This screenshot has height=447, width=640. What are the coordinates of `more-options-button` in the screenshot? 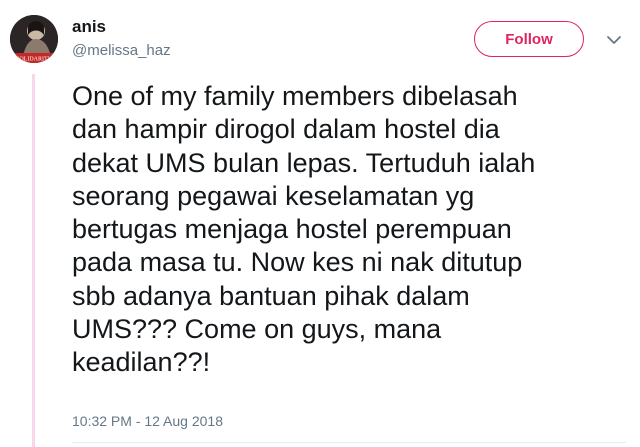 It's located at (614, 40).